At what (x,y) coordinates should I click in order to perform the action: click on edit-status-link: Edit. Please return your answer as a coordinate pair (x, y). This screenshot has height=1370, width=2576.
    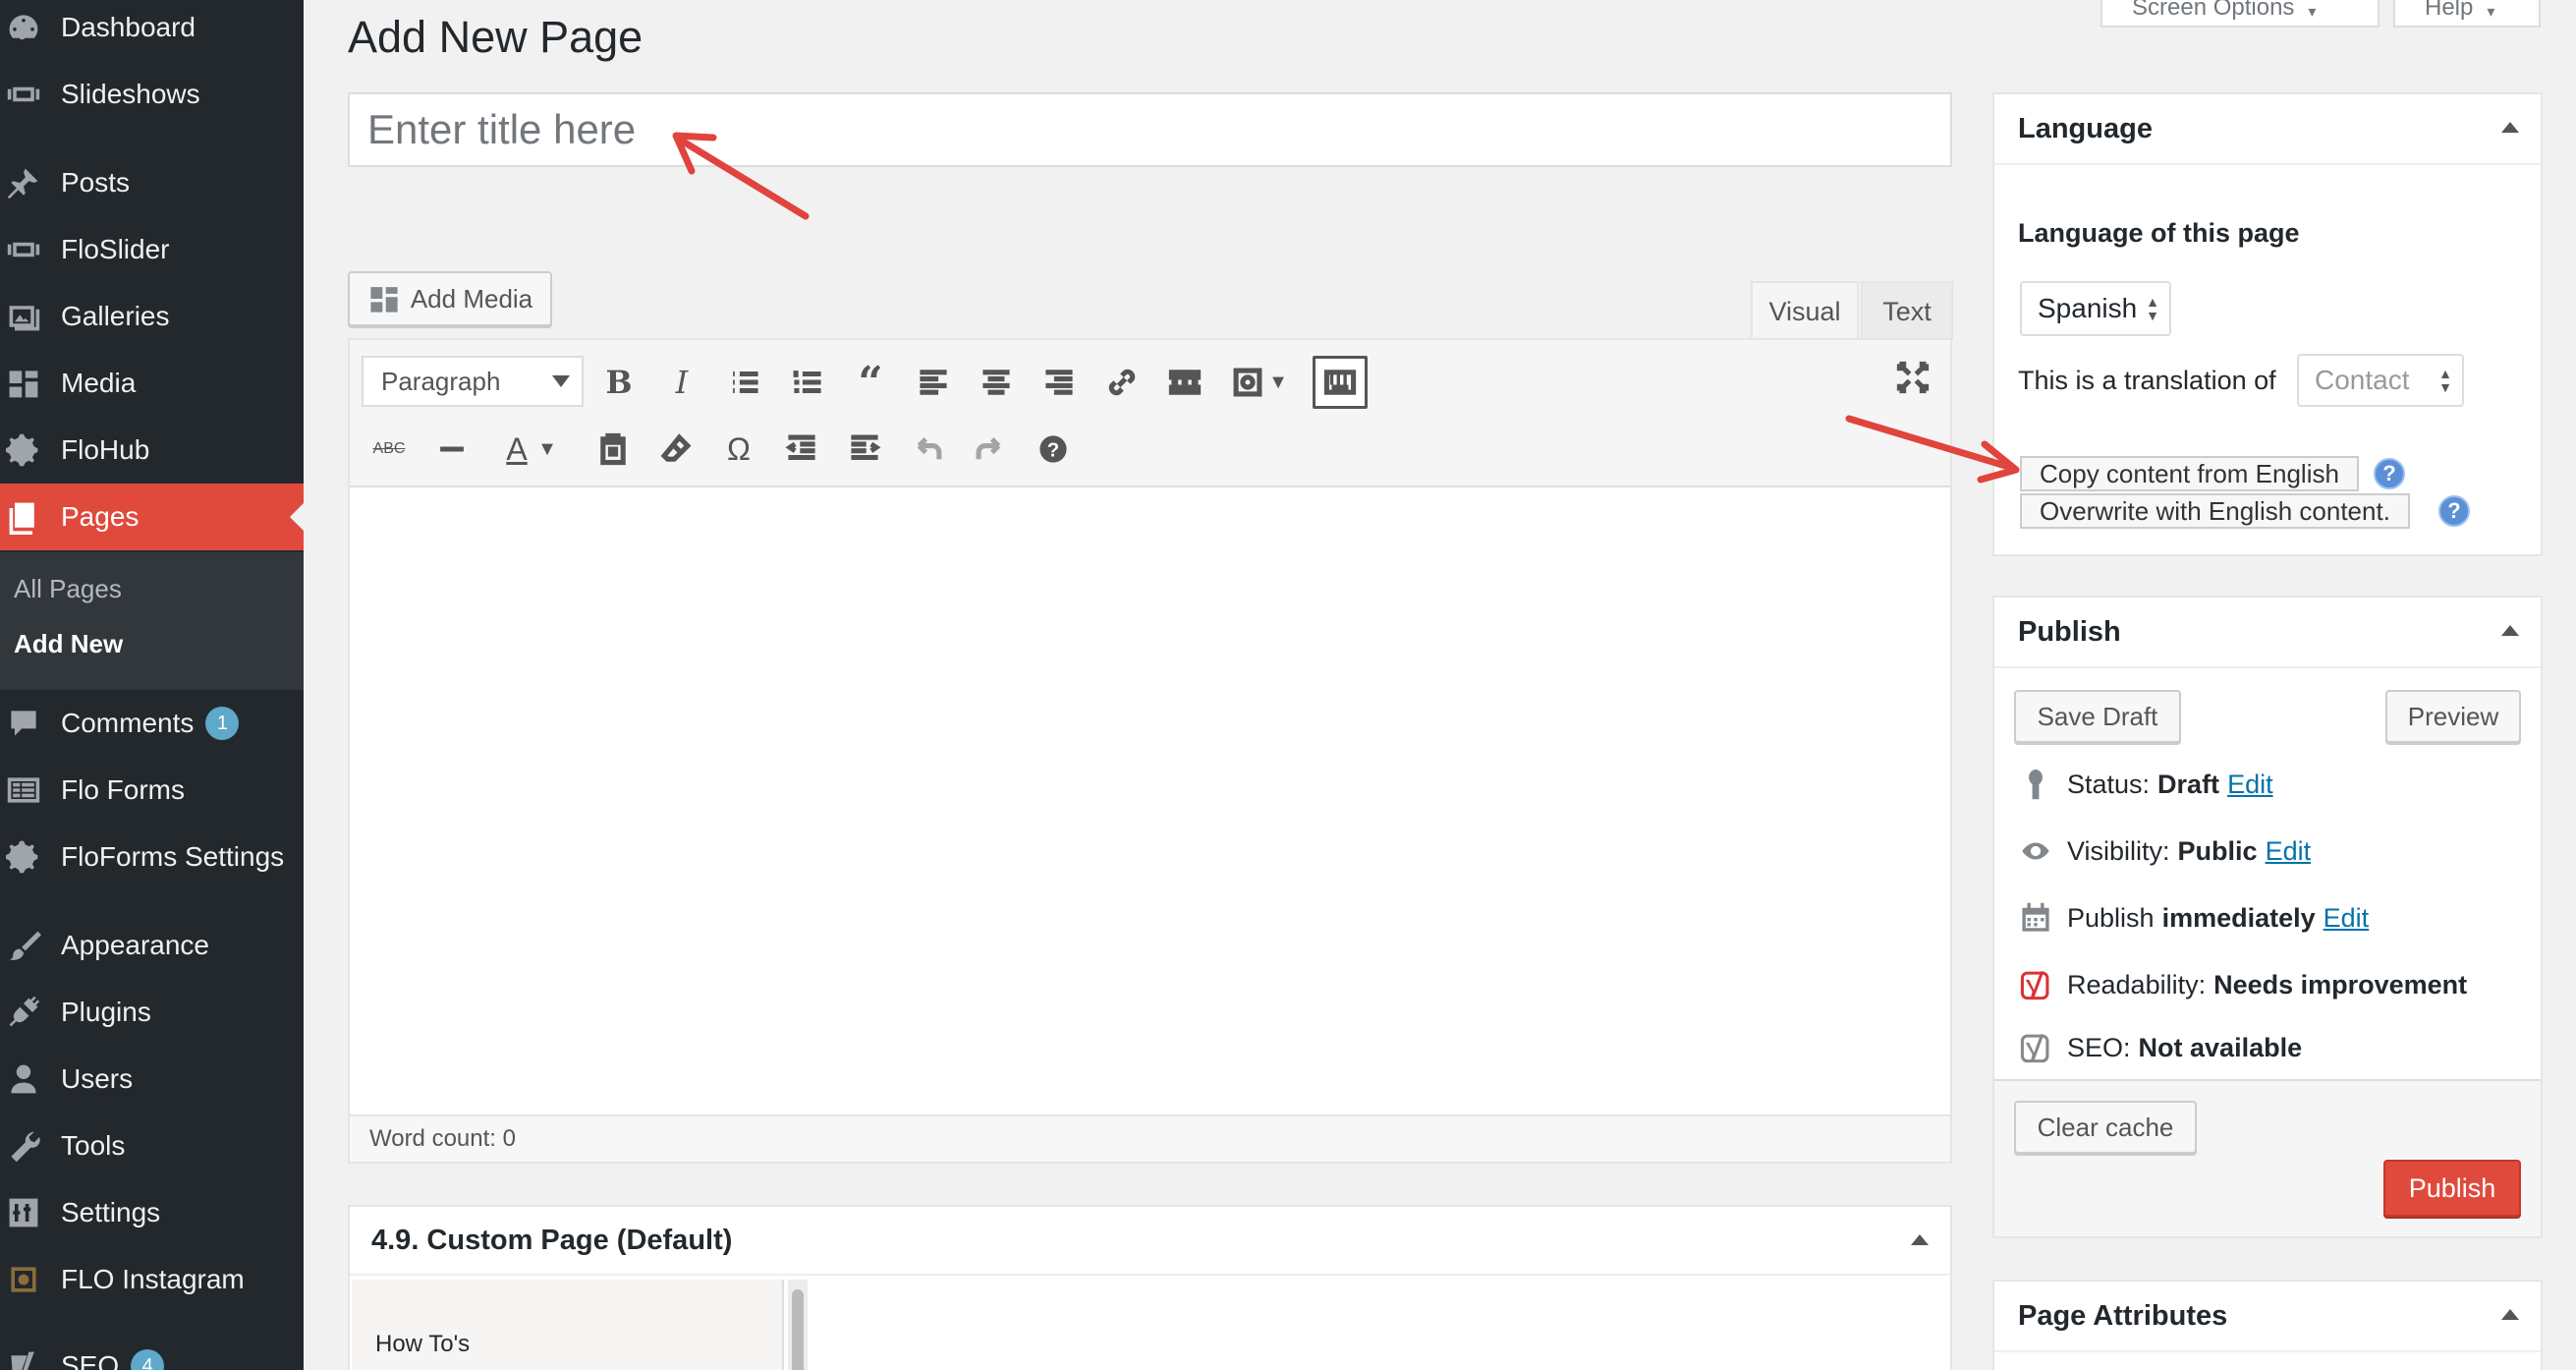
    Looking at the image, I should click on (2250, 785).